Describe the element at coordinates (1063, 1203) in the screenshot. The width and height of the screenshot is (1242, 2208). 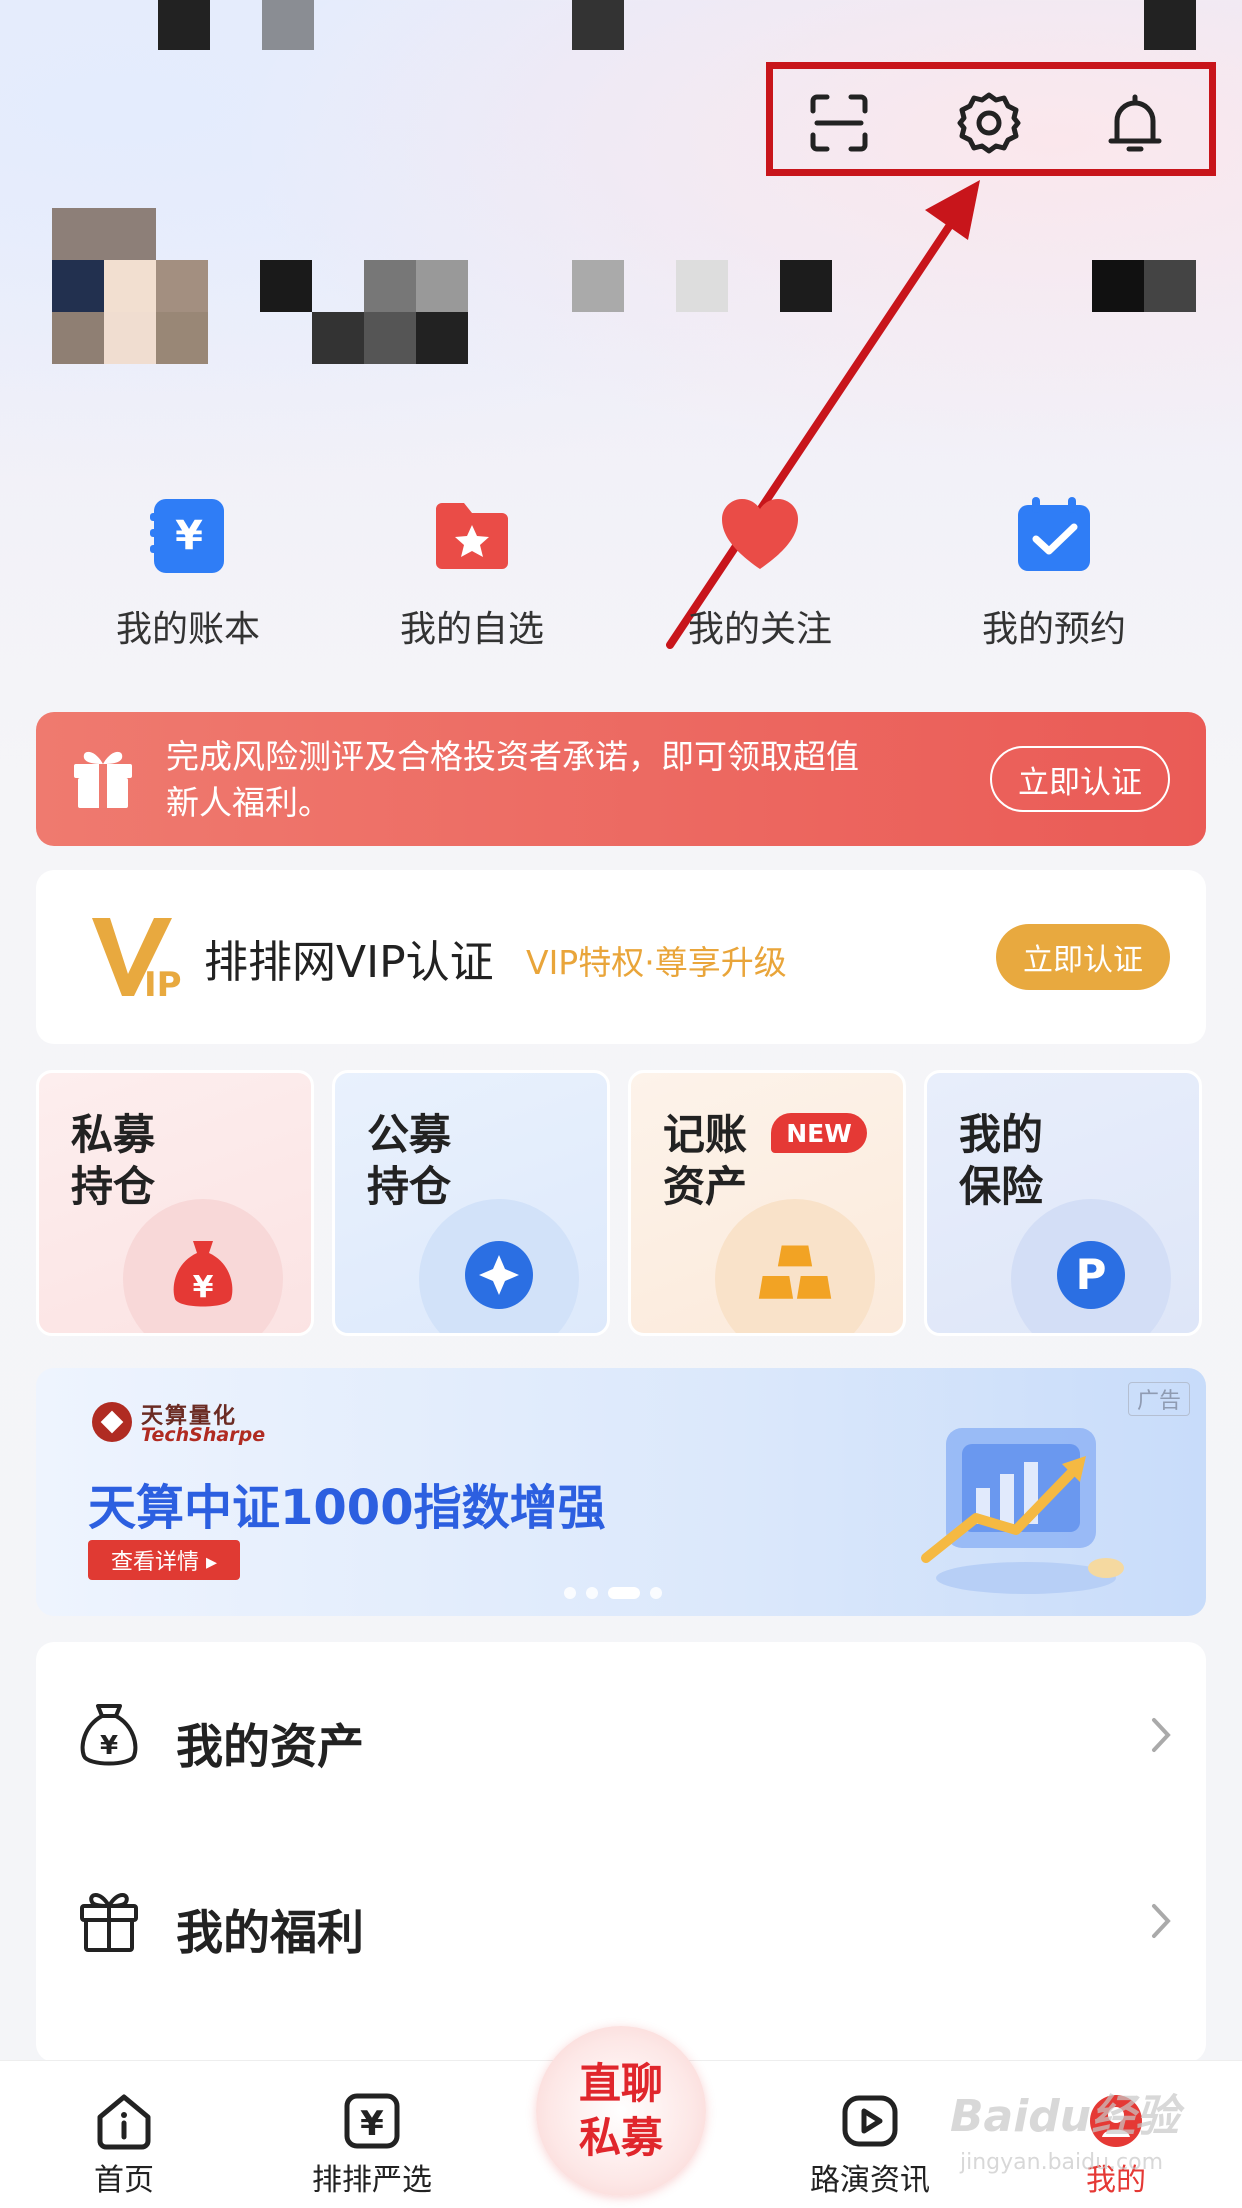
I see `tile-my-insurance: 我的 保险 P` at that location.